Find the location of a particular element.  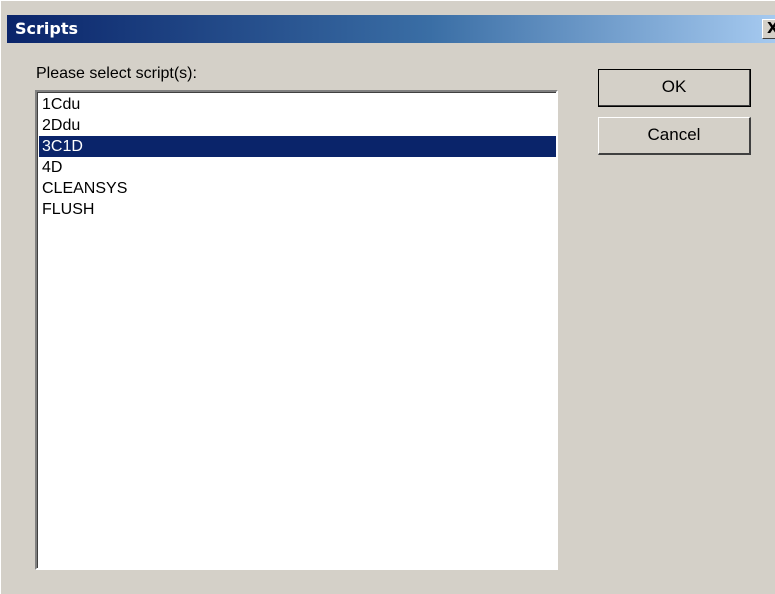

dialog-title: Scripts is located at coordinates (47, 28).